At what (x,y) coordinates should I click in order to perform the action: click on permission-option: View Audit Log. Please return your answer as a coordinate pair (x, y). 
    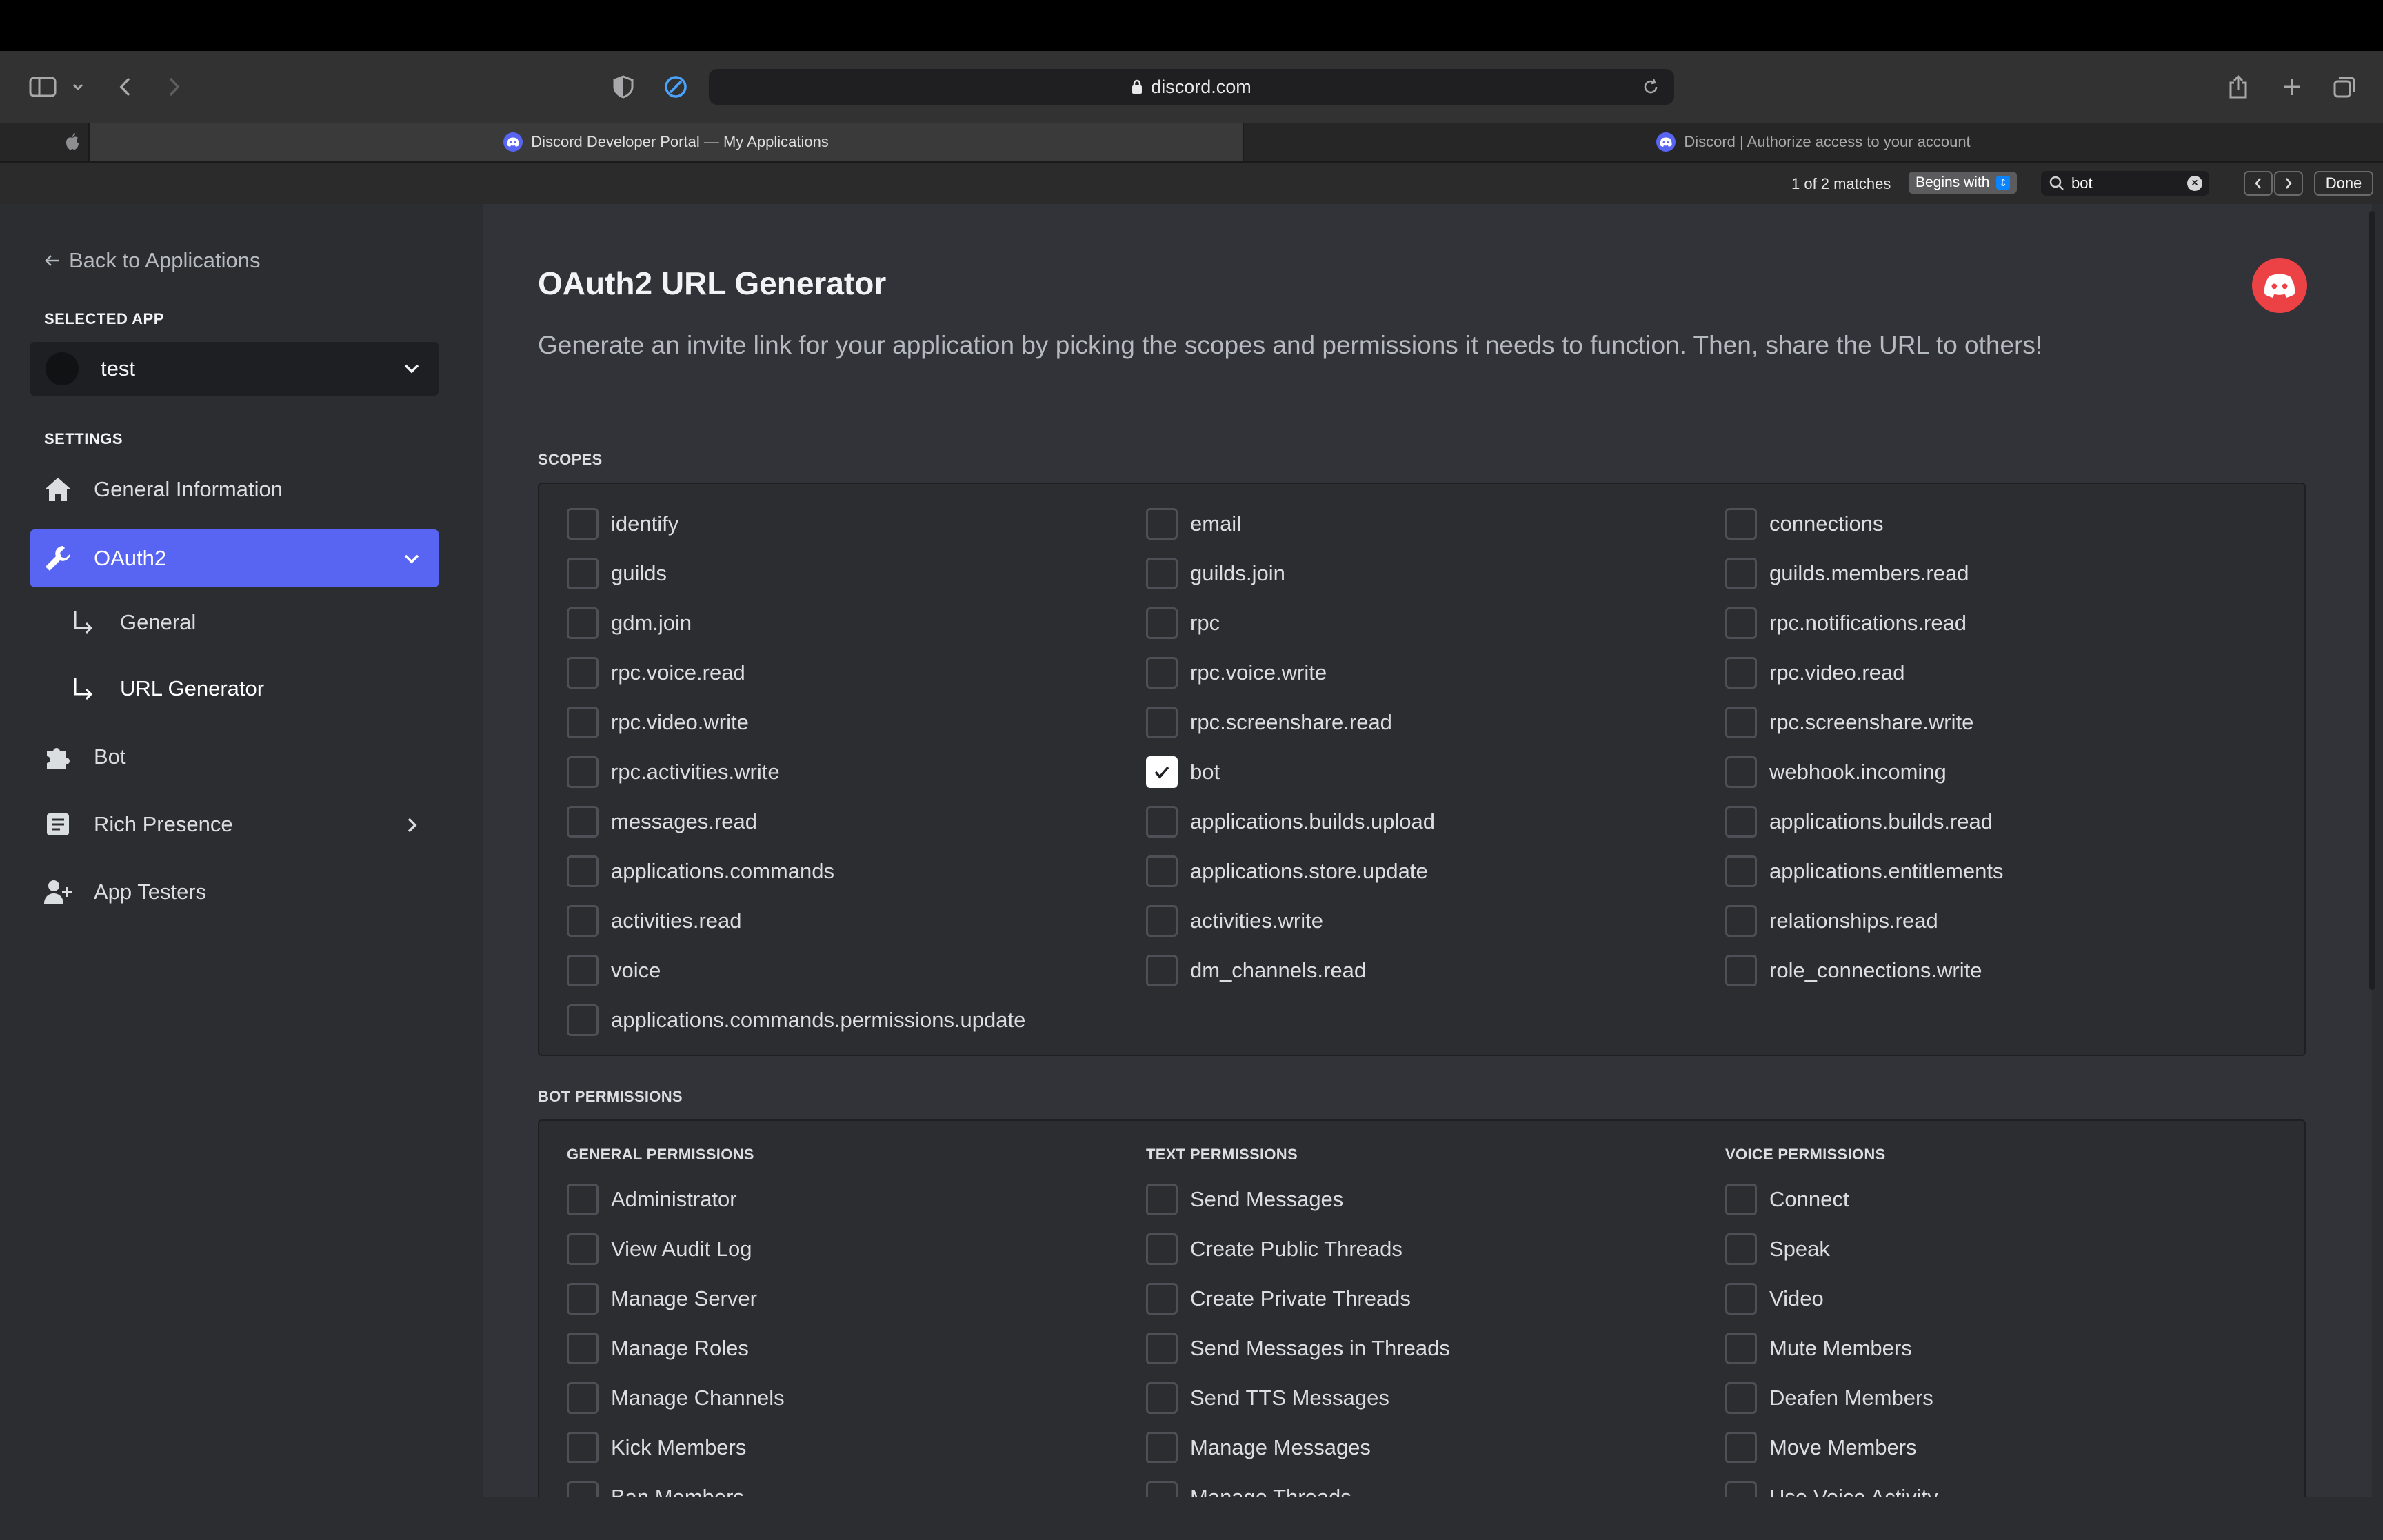
    Looking at the image, I should click on (856, 1249).